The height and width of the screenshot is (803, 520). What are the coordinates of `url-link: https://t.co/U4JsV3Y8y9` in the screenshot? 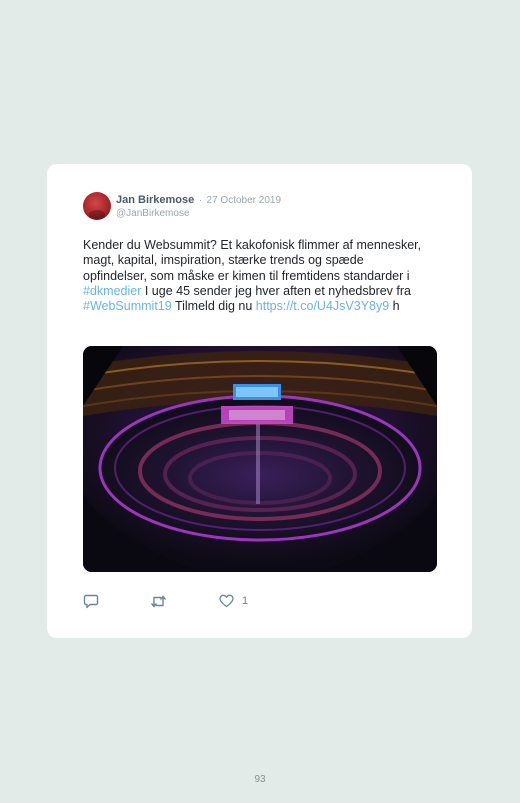 It's located at (322, 306).